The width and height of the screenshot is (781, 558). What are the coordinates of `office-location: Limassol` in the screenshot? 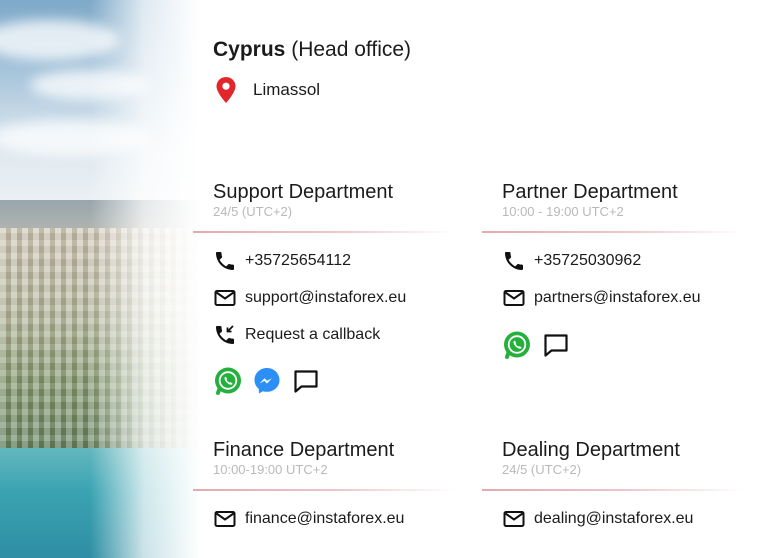 It's located at (266, 90).